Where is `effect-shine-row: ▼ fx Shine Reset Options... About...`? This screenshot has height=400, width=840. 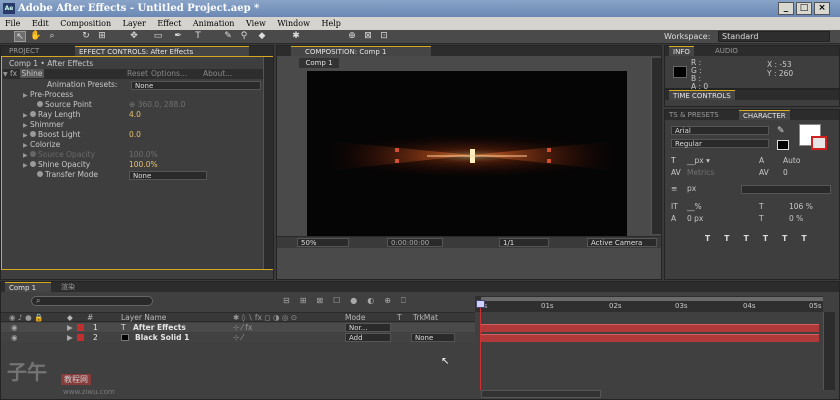
effect-shine-row: ▼ fx Shine Reset Options... About... is located at coordinates (138, 74).